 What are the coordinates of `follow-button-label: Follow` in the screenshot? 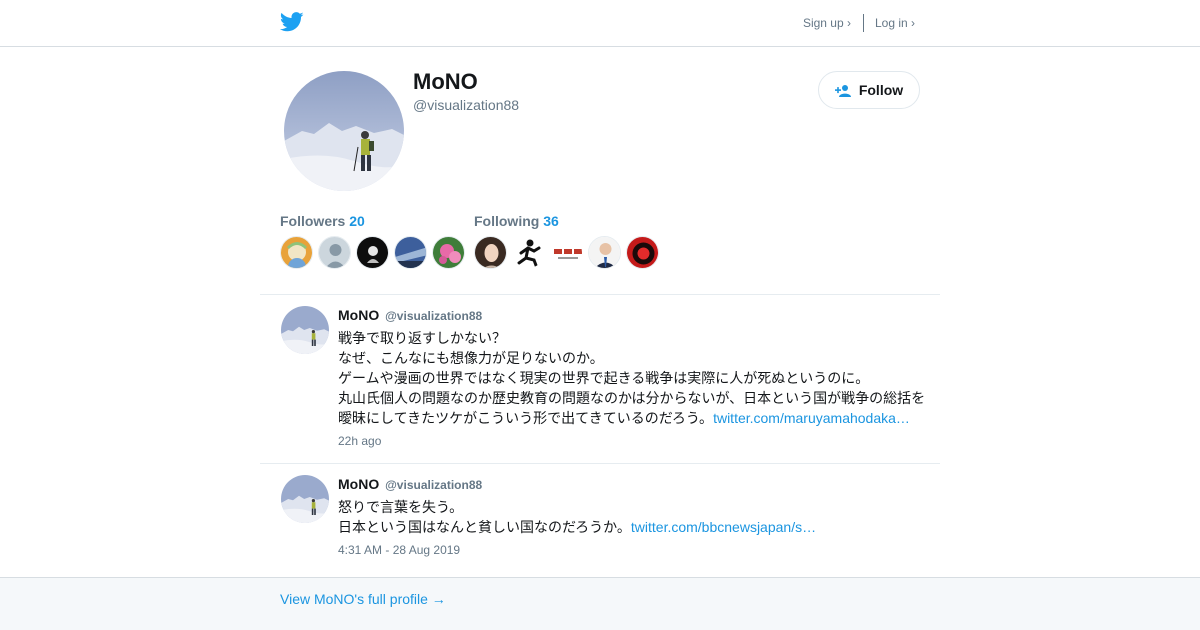 It's located at (881, 90).